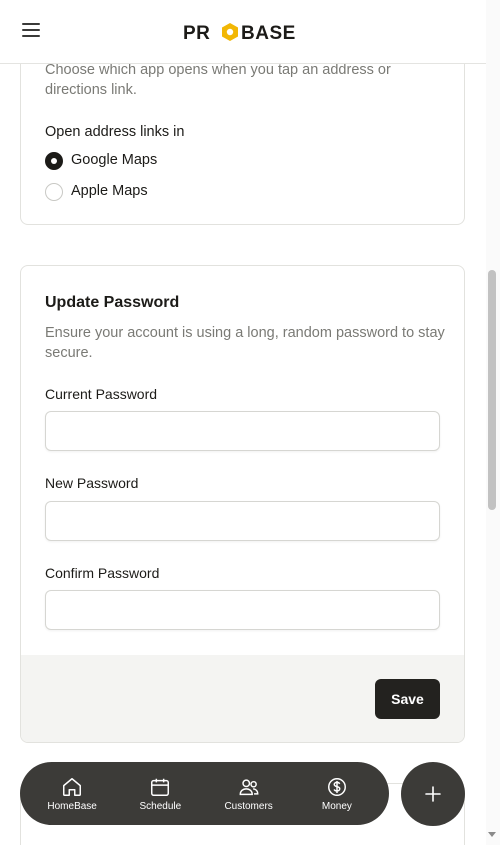  What do you see at coordinates (160, 787) in the screenshot?
I see `calendar-icon` at bounding box center [160, 787].